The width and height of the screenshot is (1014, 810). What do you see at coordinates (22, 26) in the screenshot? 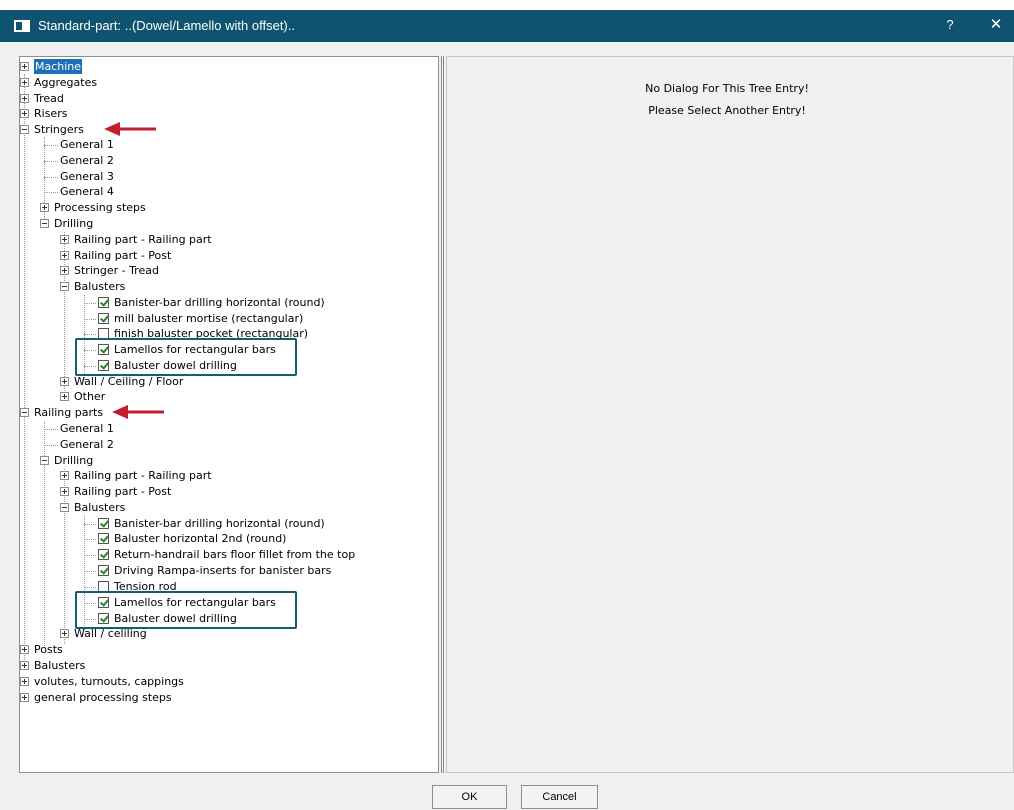
I see `window-icon` at bounding box center [22, 26].